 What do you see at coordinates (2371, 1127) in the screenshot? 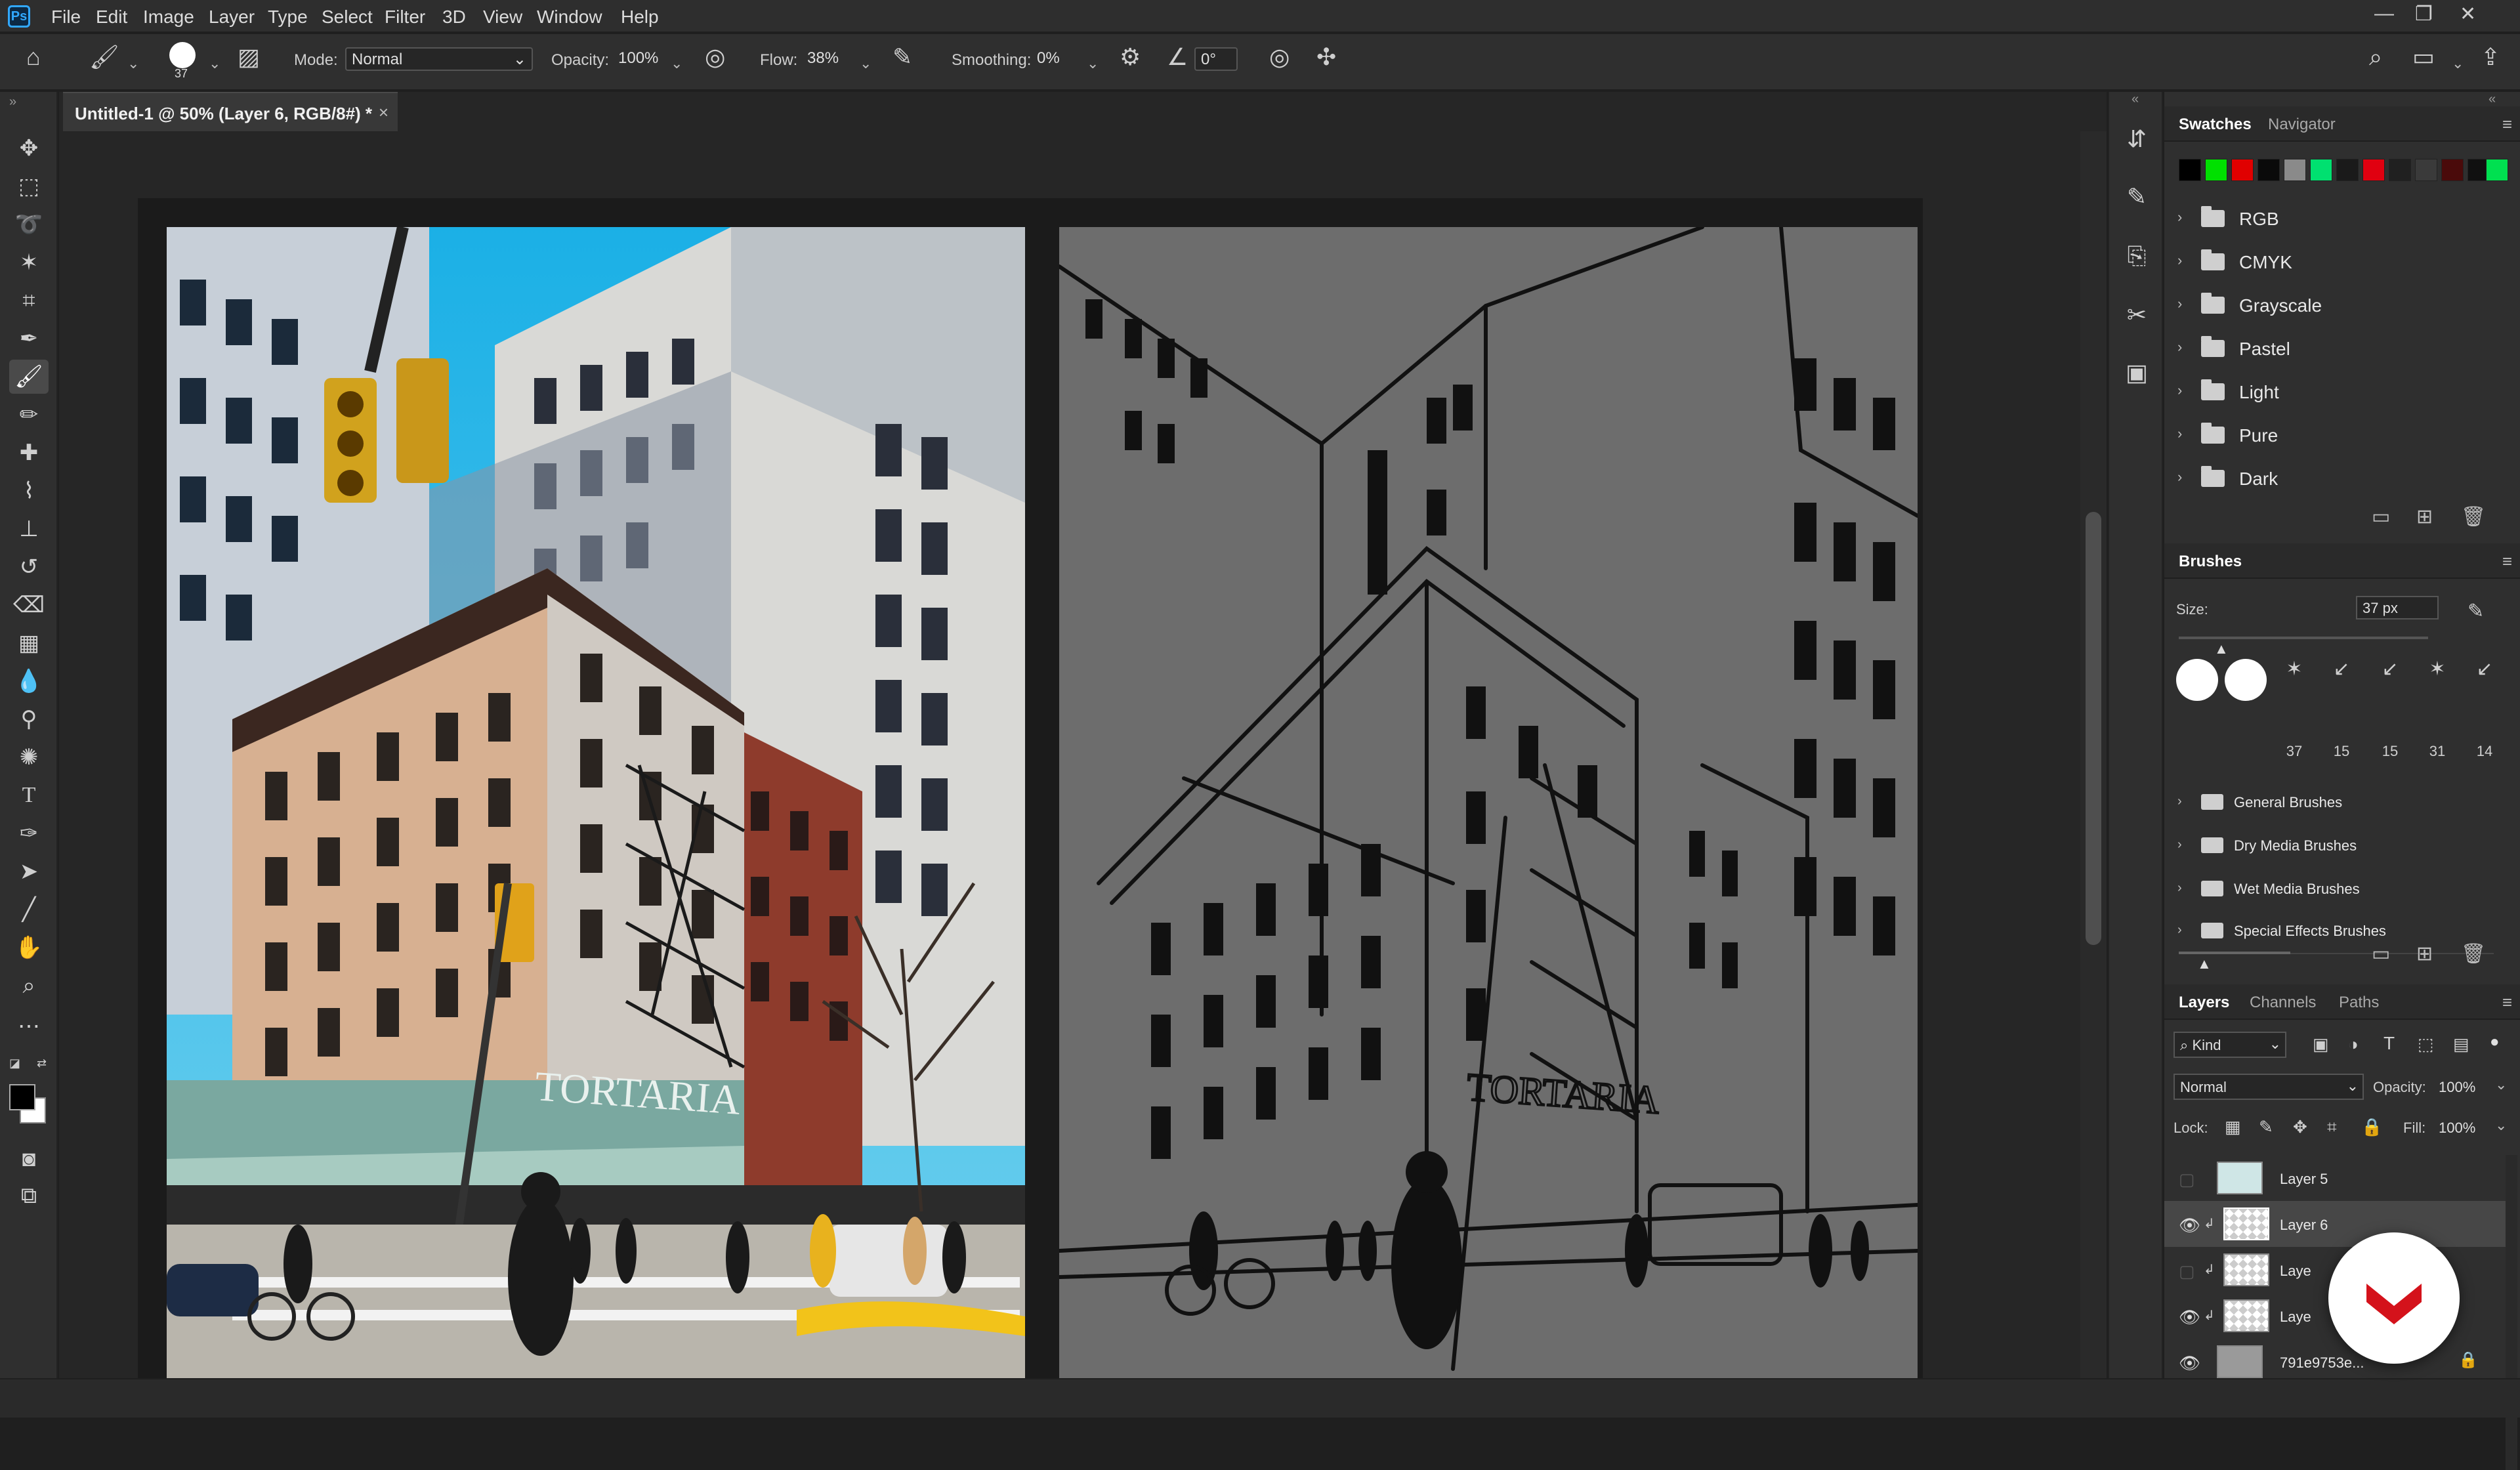
I see `lock-all-icon: 🔒` at bounding box center [2371, 1127].